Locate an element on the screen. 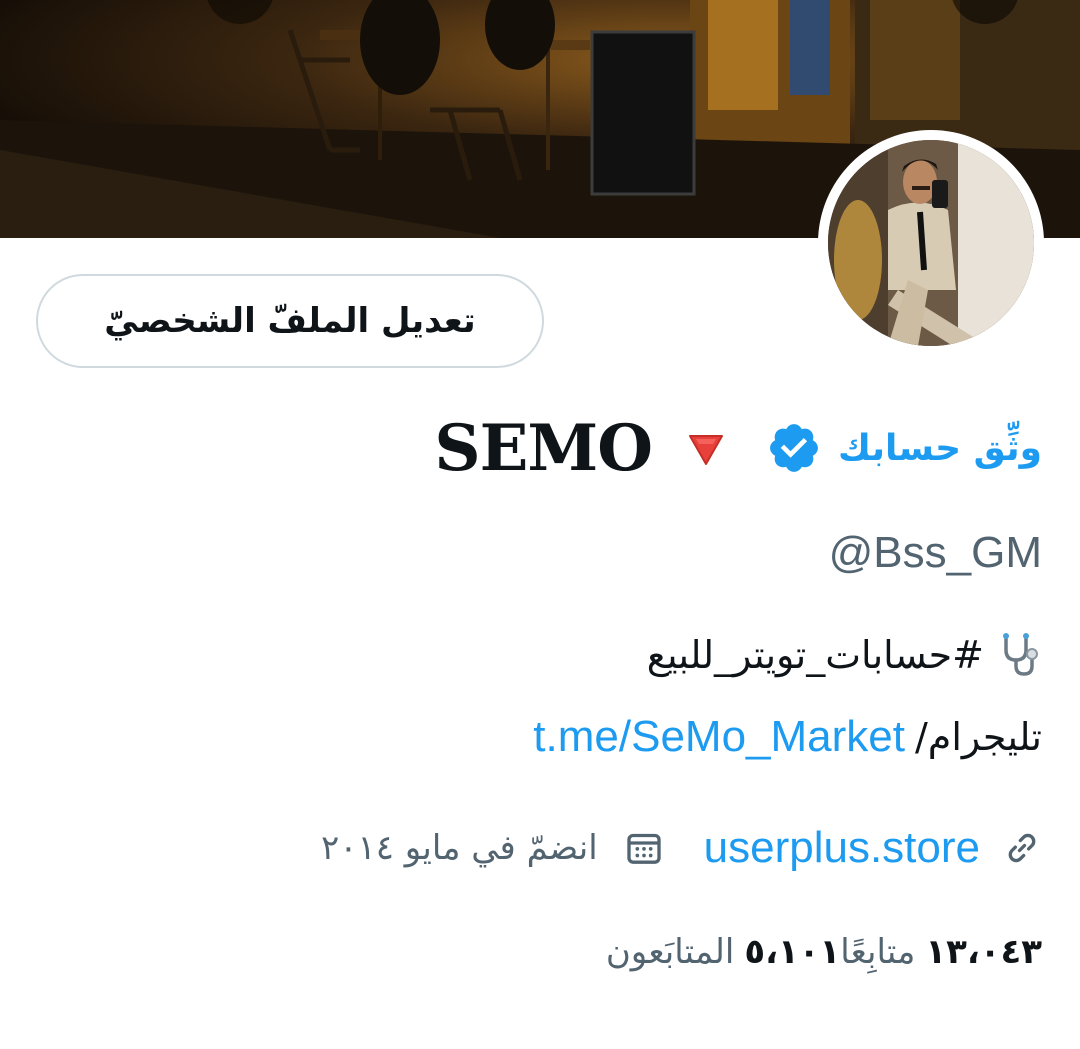  followers-stat: ١٣،٠٤٣ متابِعًا is located at coordinates (941, 952).